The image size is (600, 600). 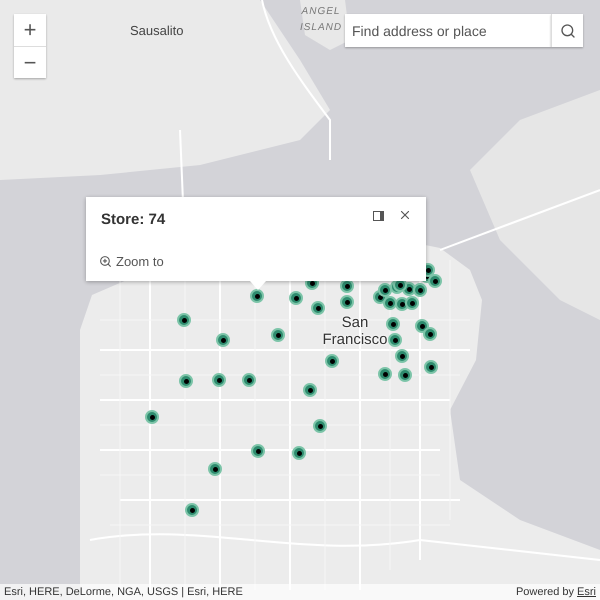 I want to click on zoom-in-button: +, so click(x=30, y=30).